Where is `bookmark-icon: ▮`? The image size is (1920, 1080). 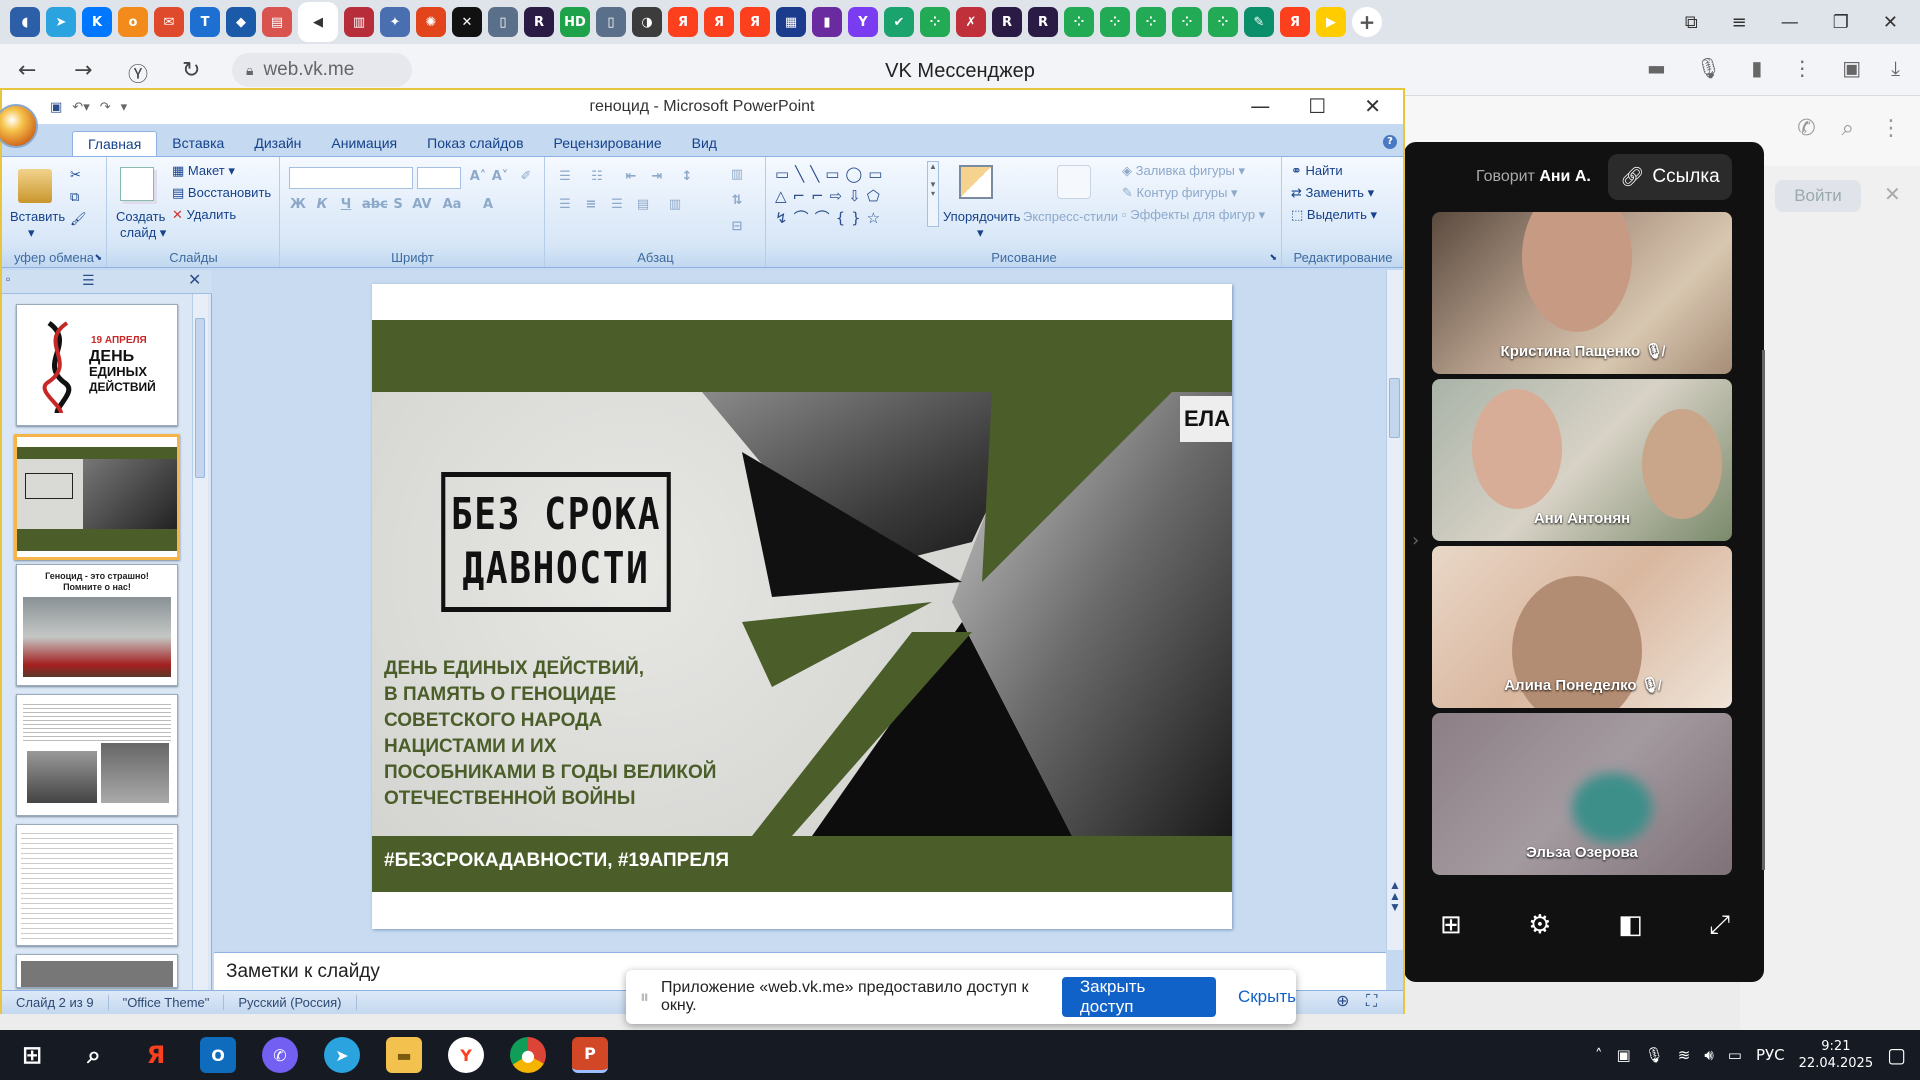
bookmark-icon: ▮ is located at coordinates (1756, 68).